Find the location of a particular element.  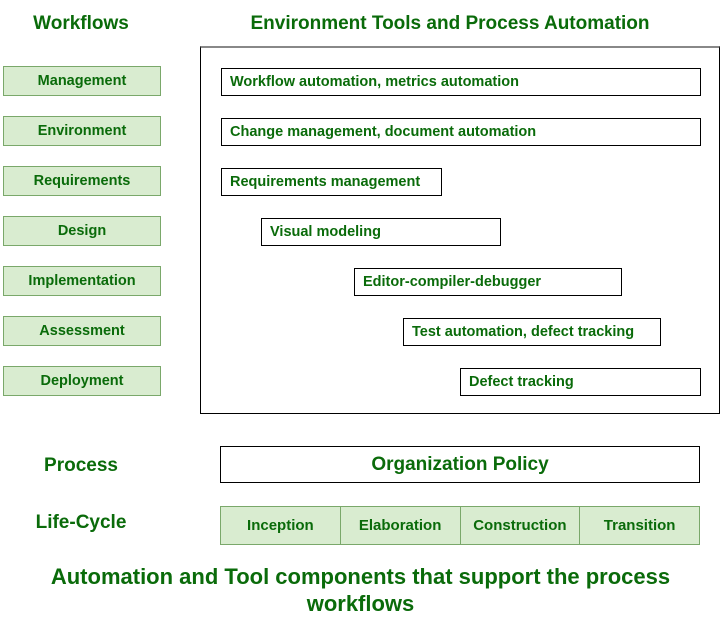

tool-bar-2: Requirements management is located at coordinates (331, 182).